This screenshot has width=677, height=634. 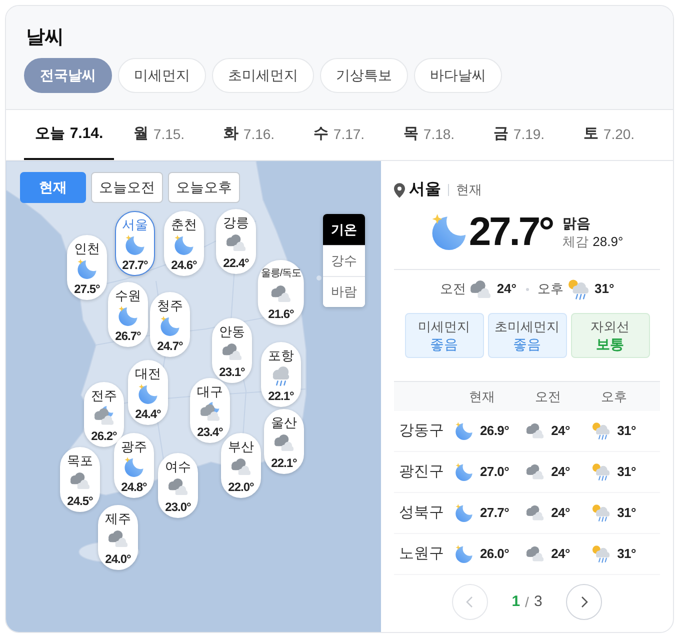 What do you see at coordinates (608, 241) in the screenshot?
I see `feels-like-value: 28.9°` at bounding box center [608, 241].